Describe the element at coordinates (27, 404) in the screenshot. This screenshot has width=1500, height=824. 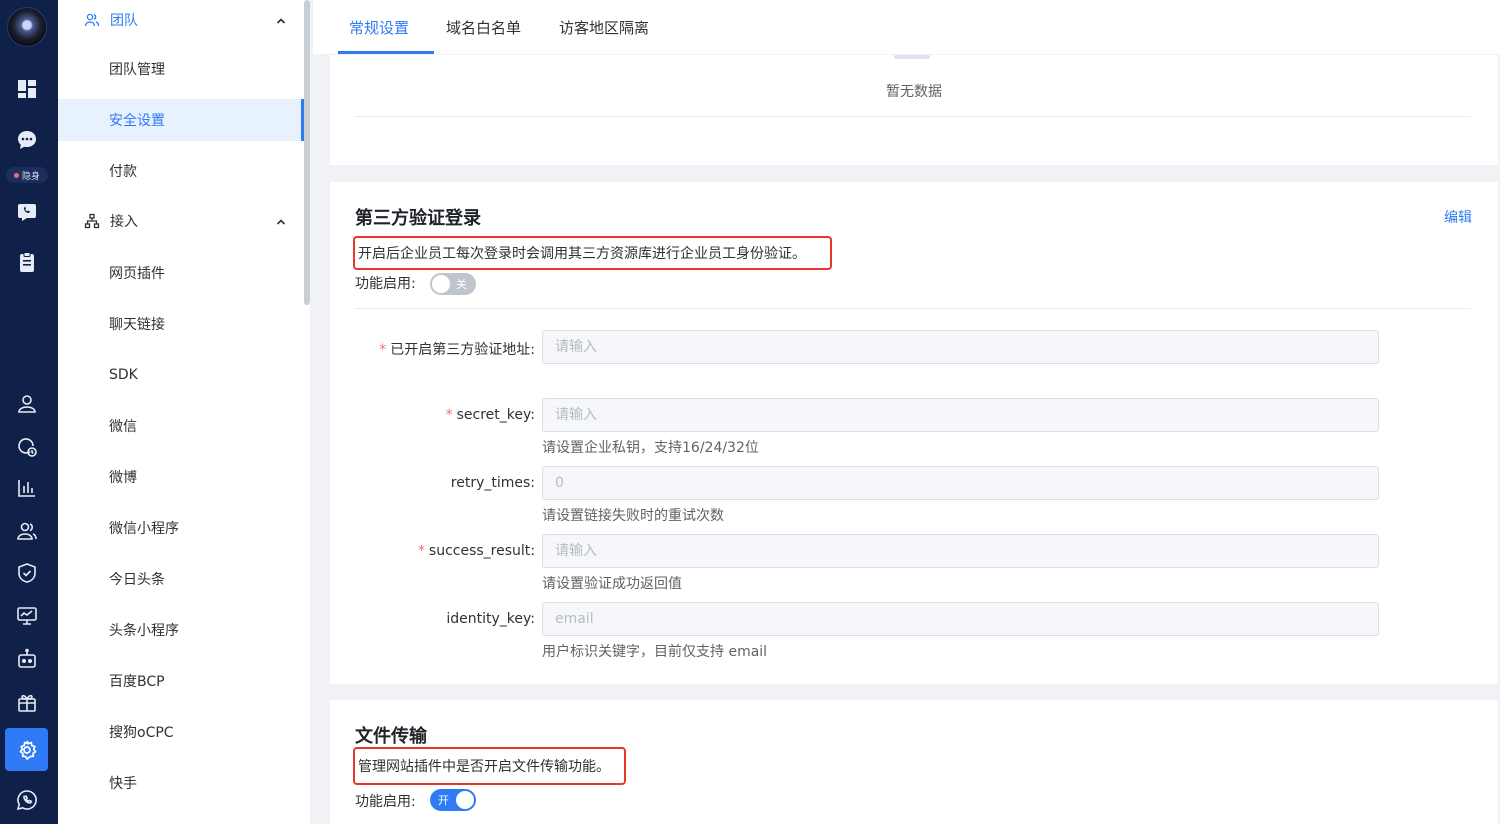
I see `user-icon` at that location.